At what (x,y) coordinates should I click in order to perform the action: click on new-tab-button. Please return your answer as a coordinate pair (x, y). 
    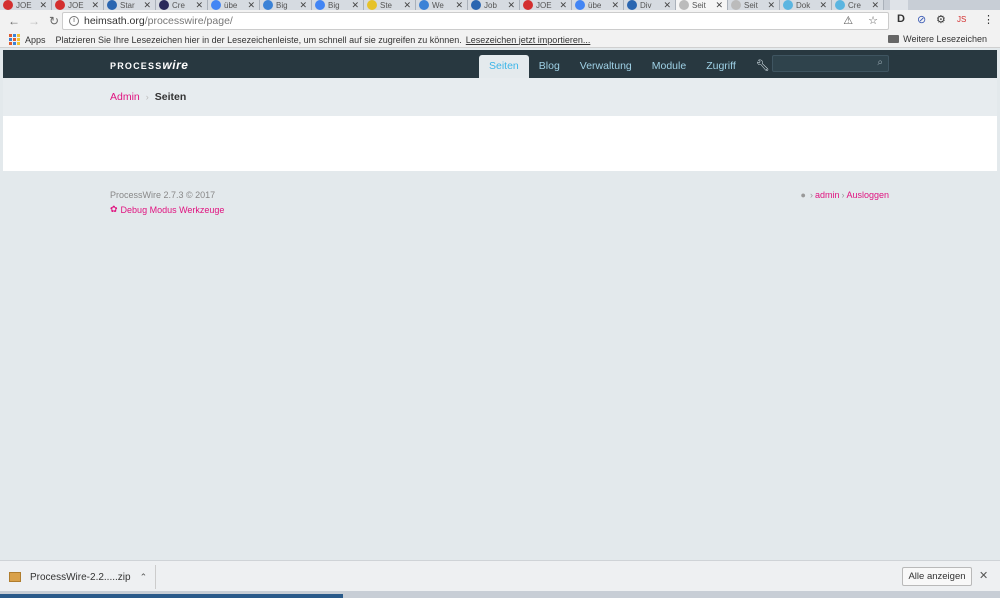
    Looking at the image, I should click on (899, 5).